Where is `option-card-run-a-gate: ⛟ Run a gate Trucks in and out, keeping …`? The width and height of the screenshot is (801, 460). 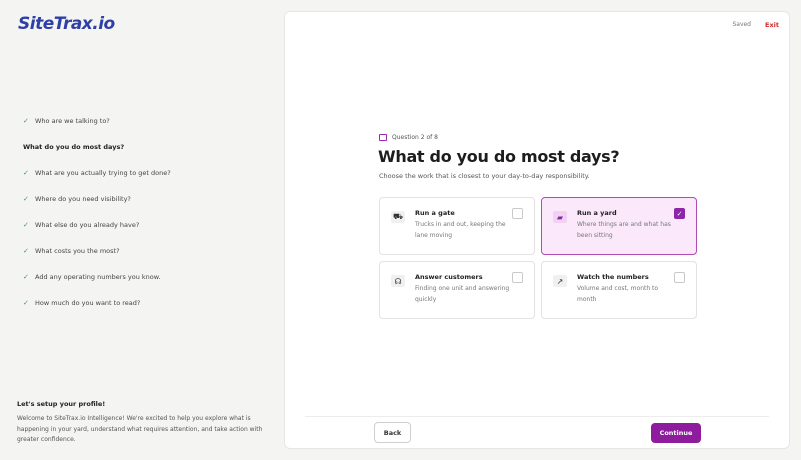 option-card-run-a-gate: ⛟ Run a gate Trucks in and out, keeping … is located at coordinates (457, 226).